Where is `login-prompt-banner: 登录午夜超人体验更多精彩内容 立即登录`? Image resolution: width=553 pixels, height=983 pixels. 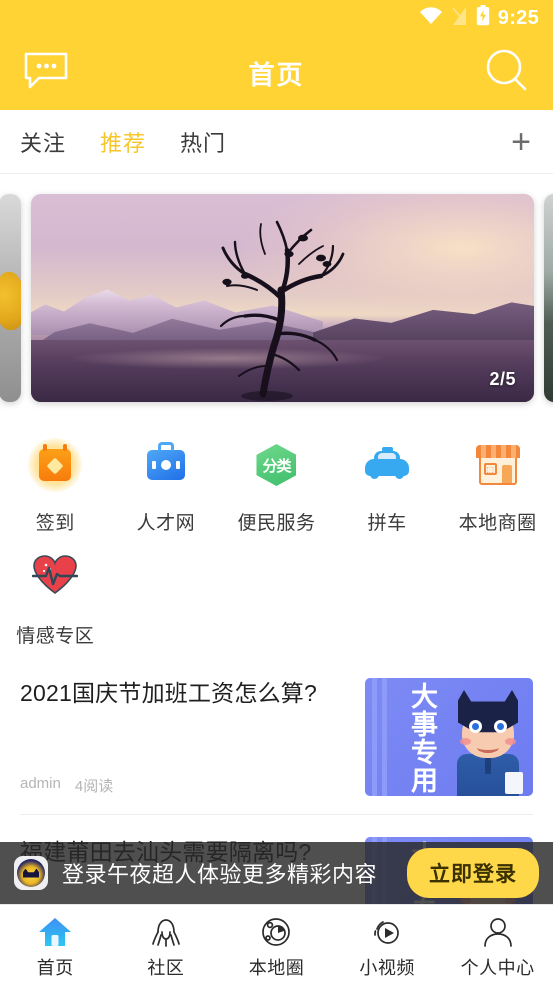 login-prompt-banner: 登录午夜超人体验更多精彩内容 立即登录 is located at coordinates (276, 873).